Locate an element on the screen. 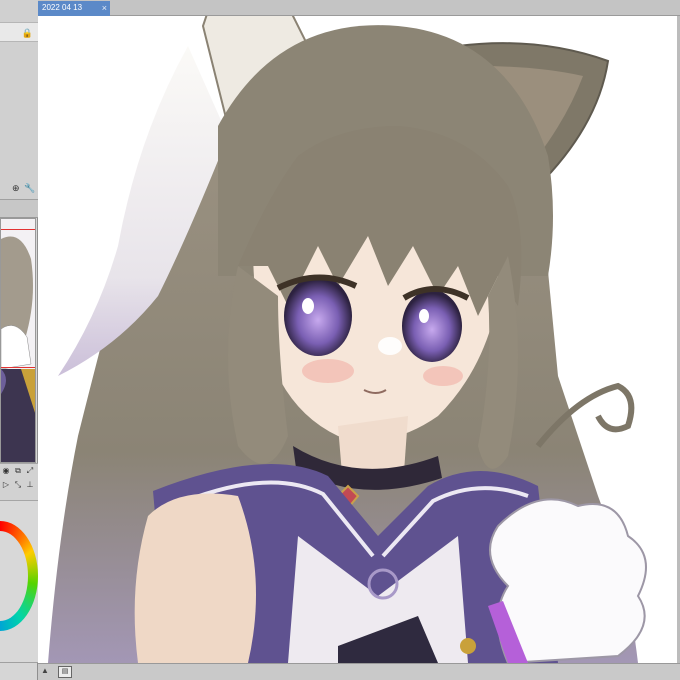 This screenshot has width=680, height=680. arrow-up-icon: ▲ is located at coordinates (45, 670).